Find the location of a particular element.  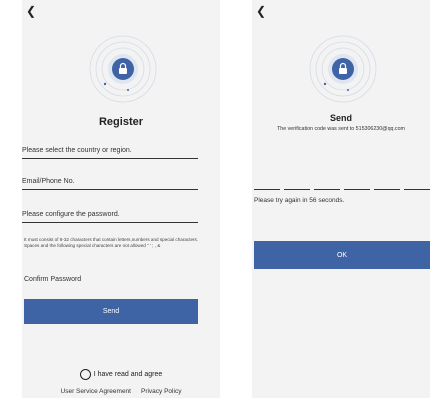

user-agreement-link: User Service Agreement is located at coordinates (96, 391).